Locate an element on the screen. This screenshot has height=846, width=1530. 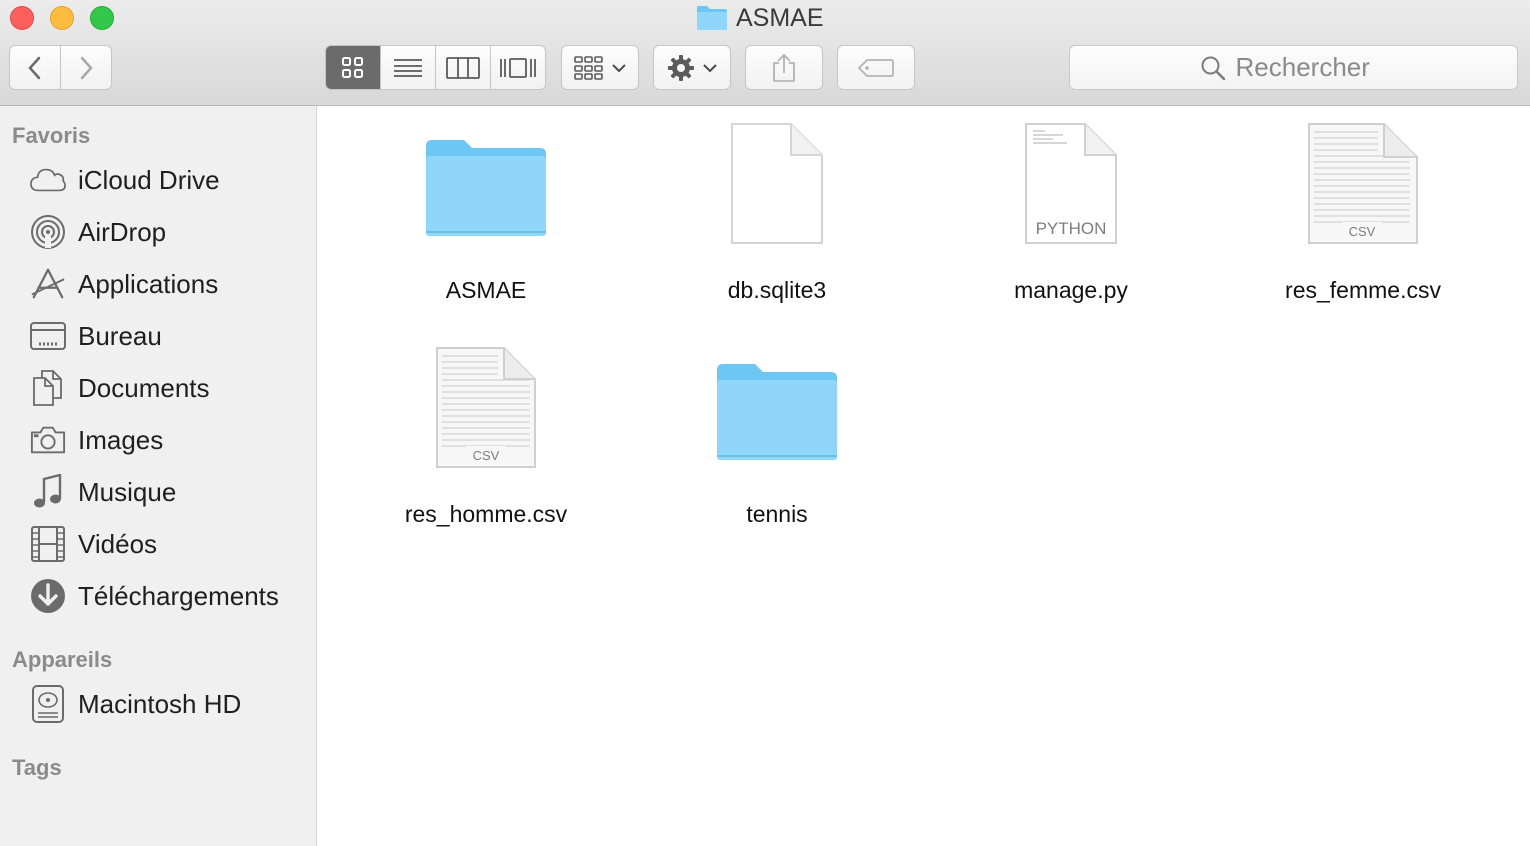
icon-view-button is located at coordinates (353, 67).